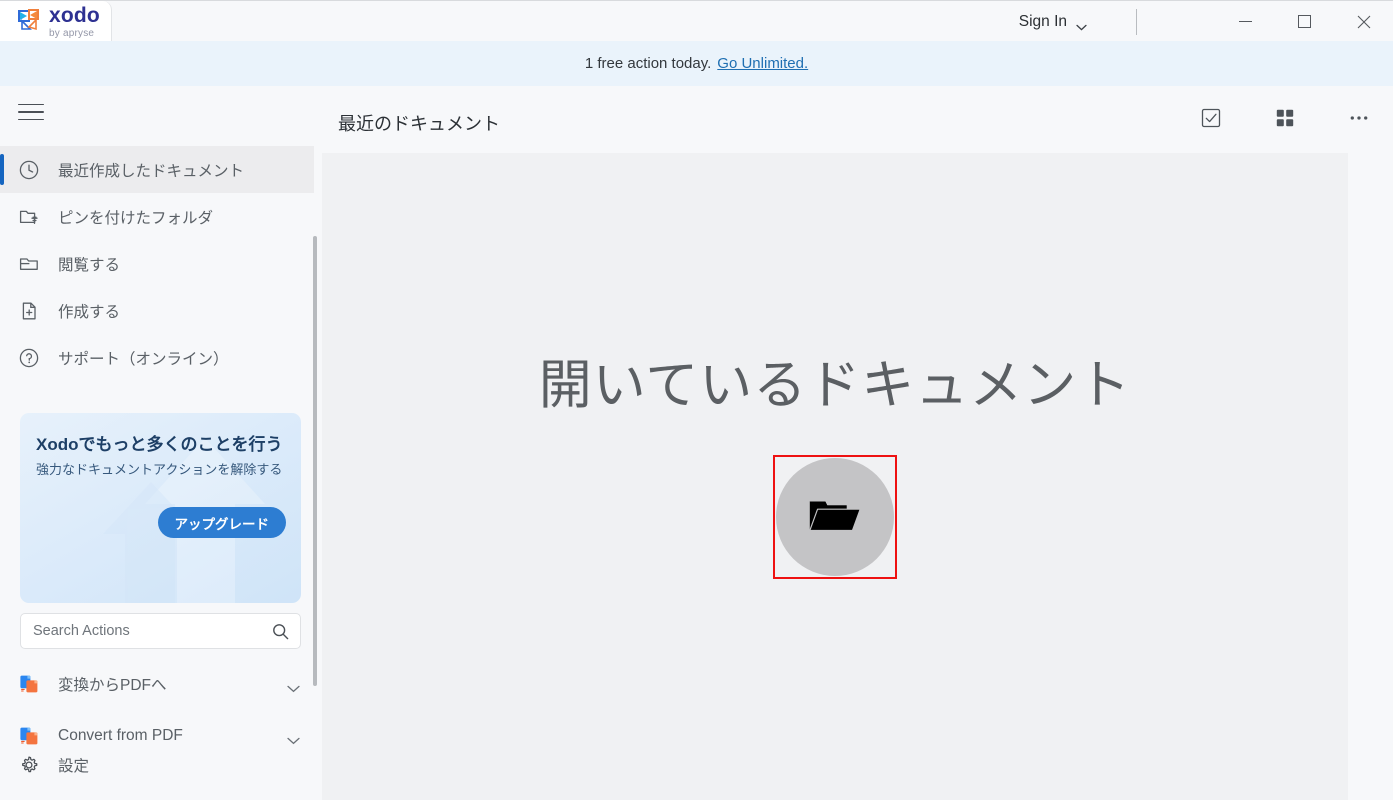 The image size is (1393, 800). I want to click on sidebar-item-pinned-folders: ピンを付けたフォルダ, so click(157, 216).